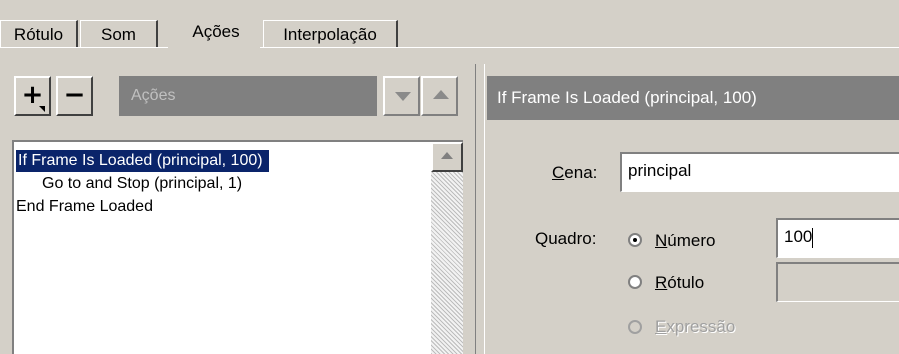 The width and height of the screenshot is (899, 354). Describe the element at coordinates (686, 282) in the screenshot. I see `radio-rotulo-rest: ótulo` at that location.